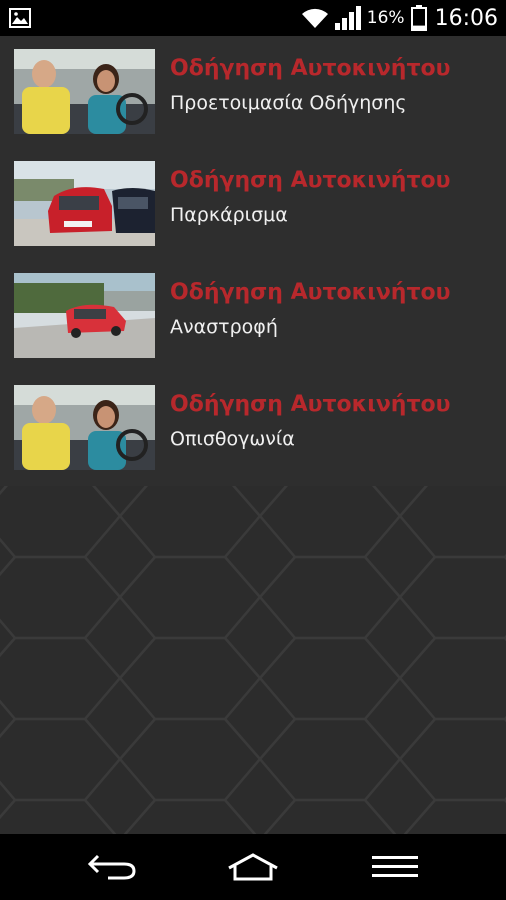 The width and height of the screenshot is (506, 900). What do you see at coordinates (347, 18) in the screenshot?
I see `signal-icon` at bounding box center [347, 18].